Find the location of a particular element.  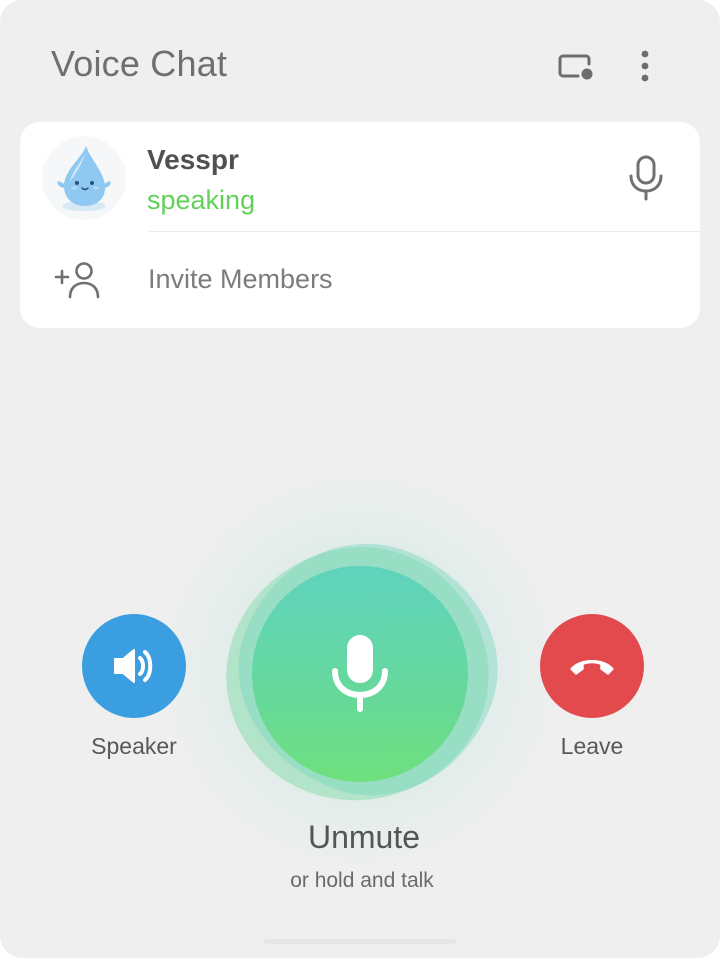

water-drop-mascot-avatar is located at coordinates (84, 178).